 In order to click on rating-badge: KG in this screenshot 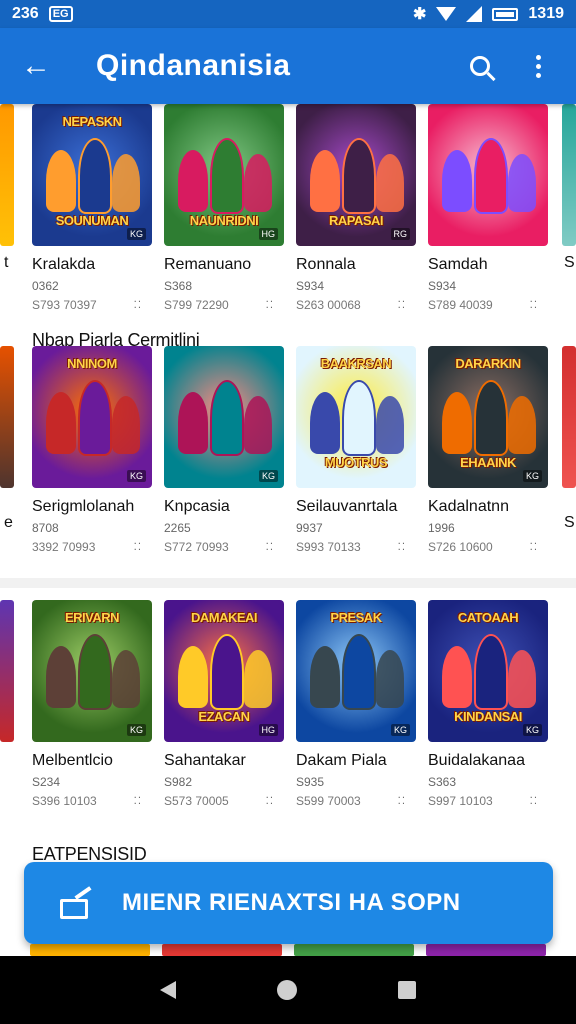, I will do `click(136, 730)`.